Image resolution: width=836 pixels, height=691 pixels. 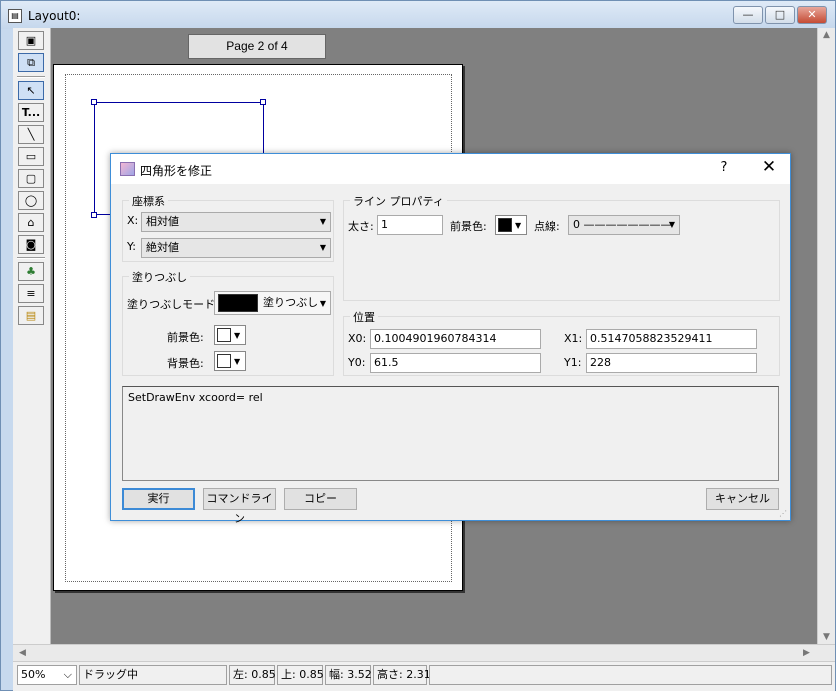 What do you see at coordinates (173, 304) in the screenshot?
I see `fill-mode-label: 塗りつぶしモード:` at bounding box center [173, 304].